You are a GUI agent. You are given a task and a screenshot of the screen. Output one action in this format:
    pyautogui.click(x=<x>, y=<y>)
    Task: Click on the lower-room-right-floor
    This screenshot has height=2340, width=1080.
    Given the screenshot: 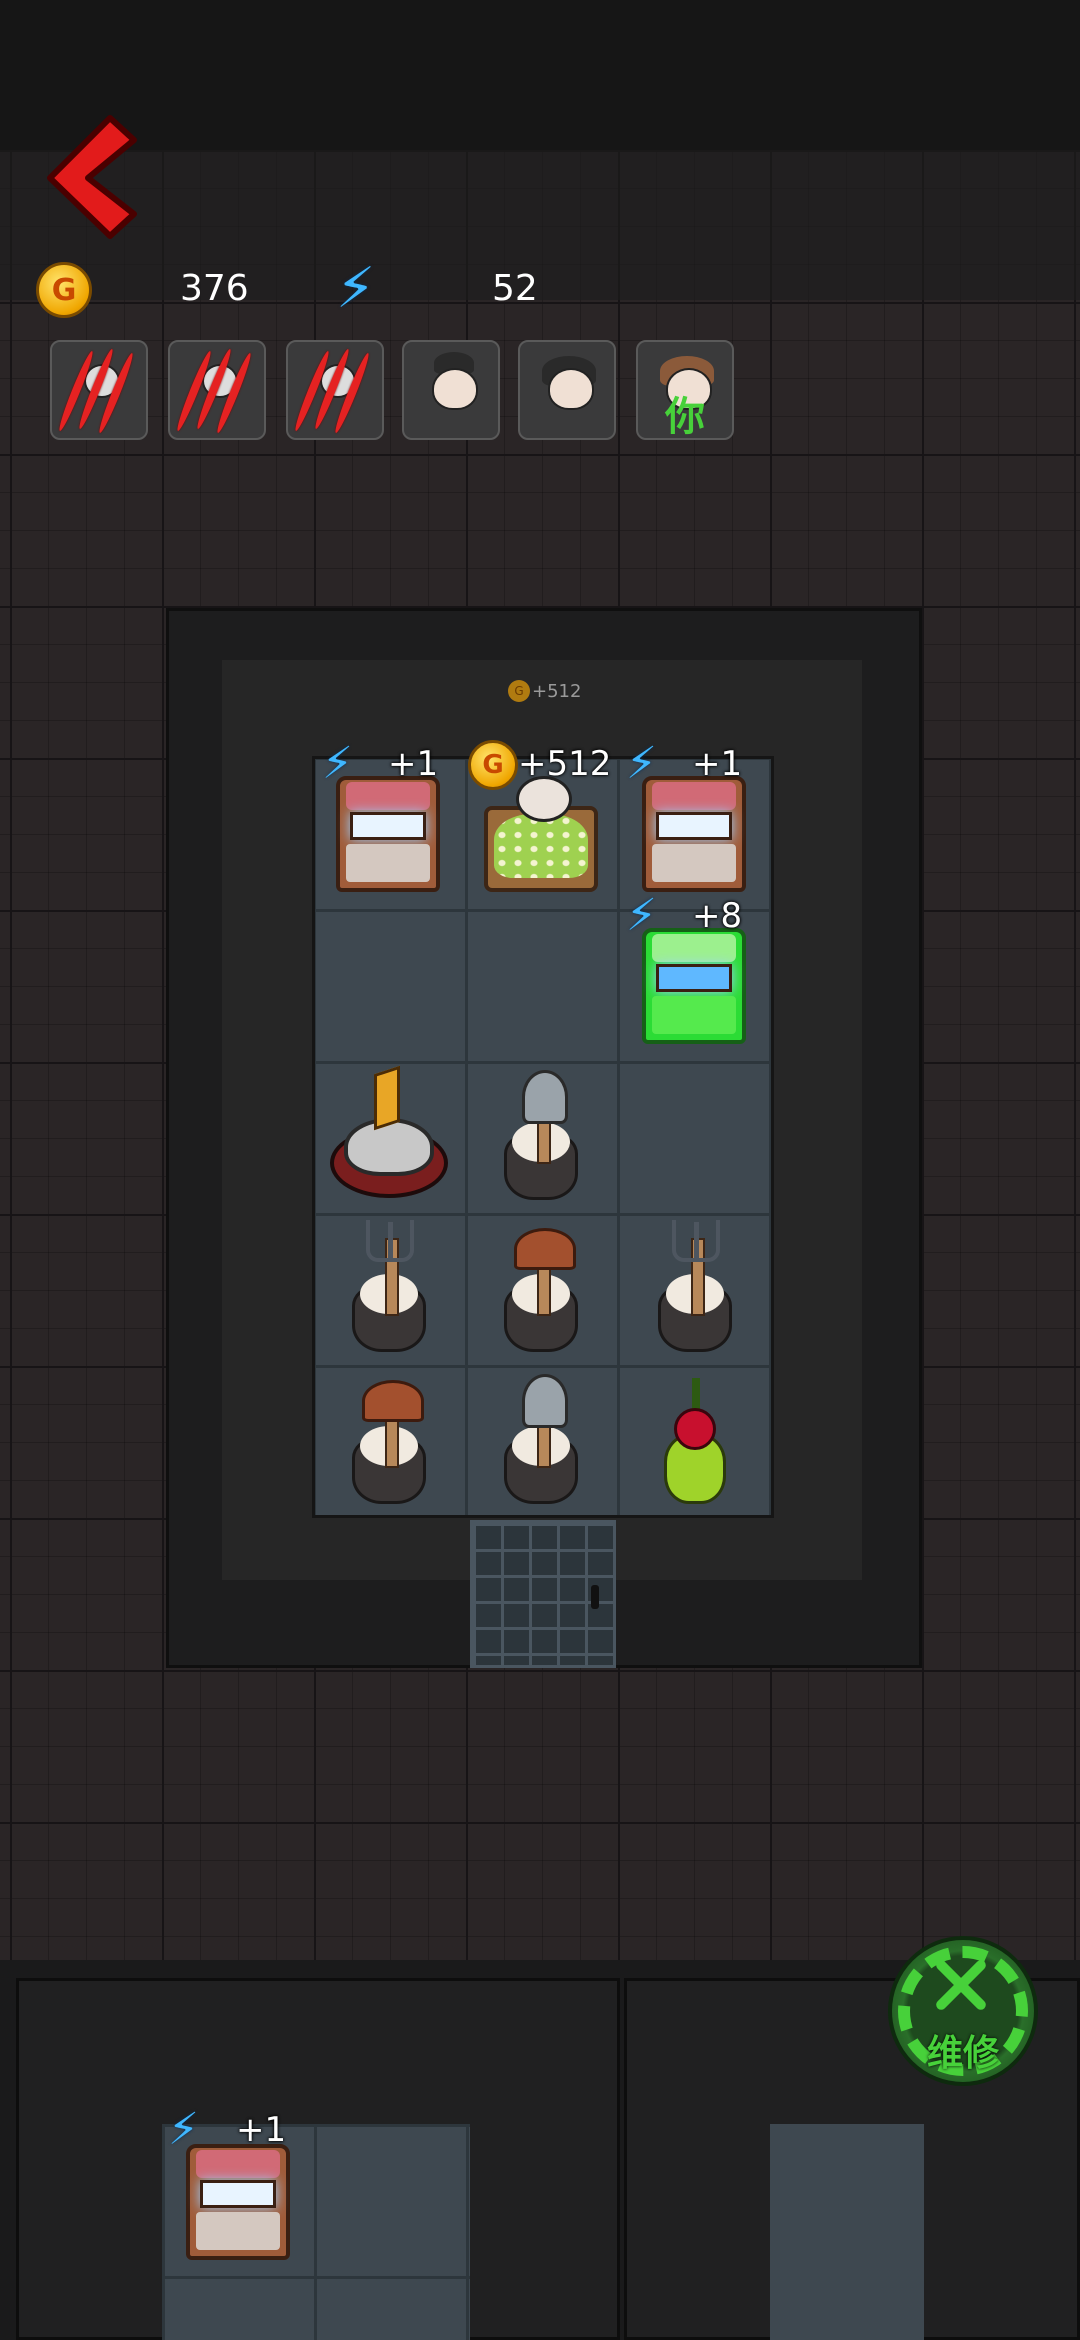 What is the action you would take?
    pyautogui.click(x=847, y=2232)
    